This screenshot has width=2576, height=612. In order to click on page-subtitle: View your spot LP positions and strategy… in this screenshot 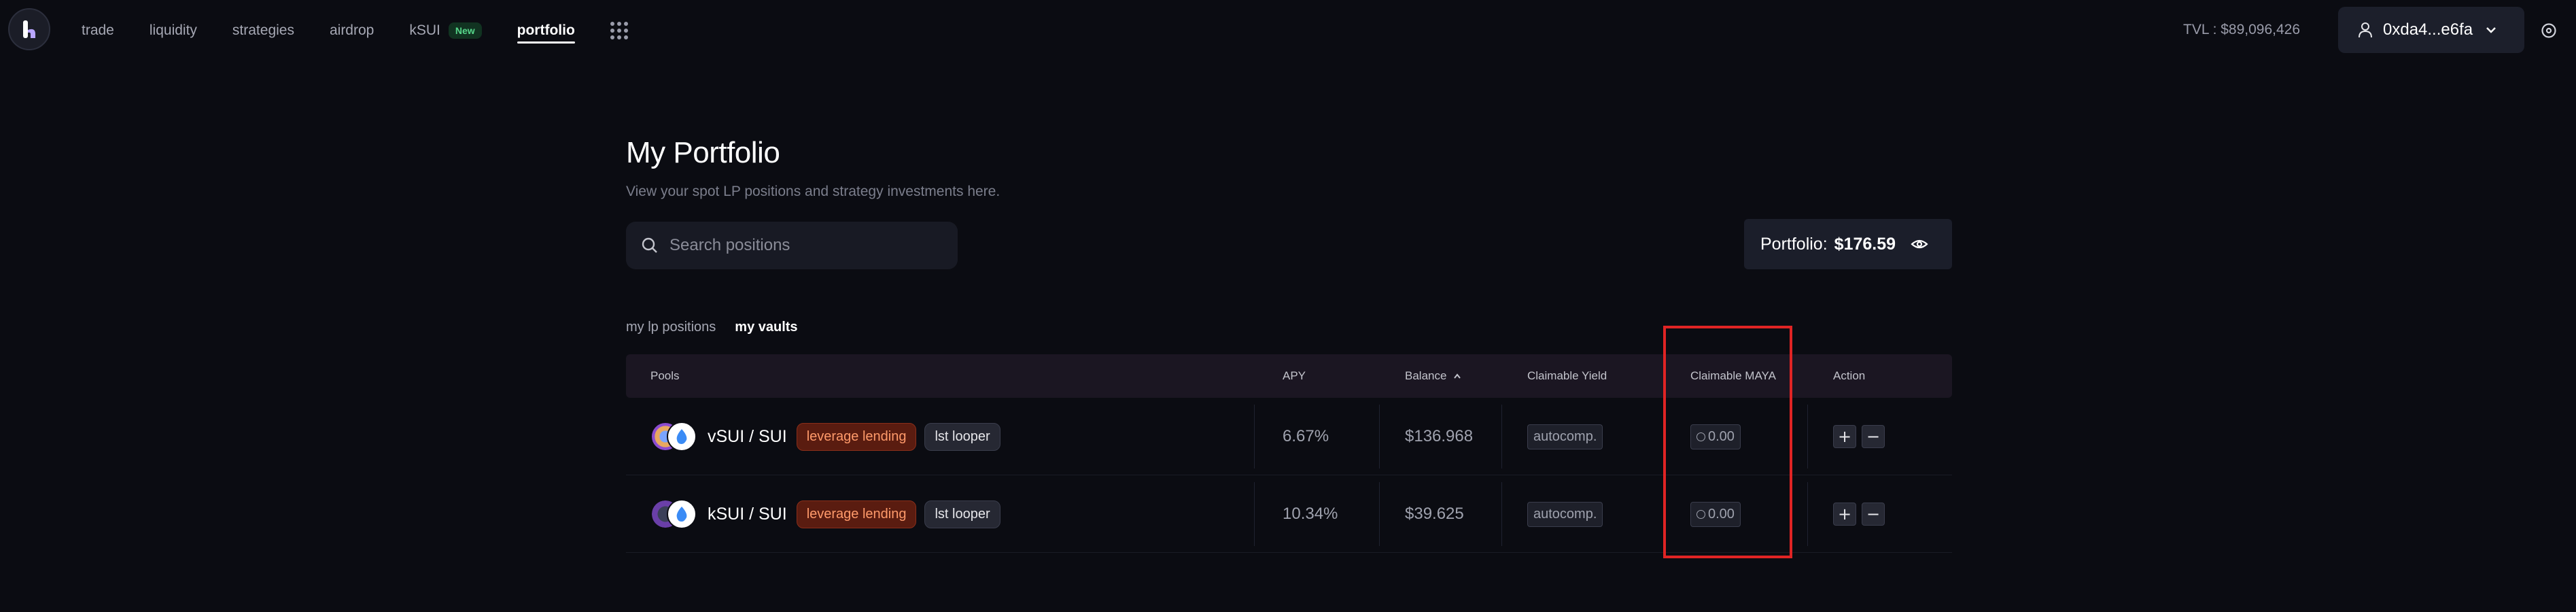, I will do `click(813, 192)`.